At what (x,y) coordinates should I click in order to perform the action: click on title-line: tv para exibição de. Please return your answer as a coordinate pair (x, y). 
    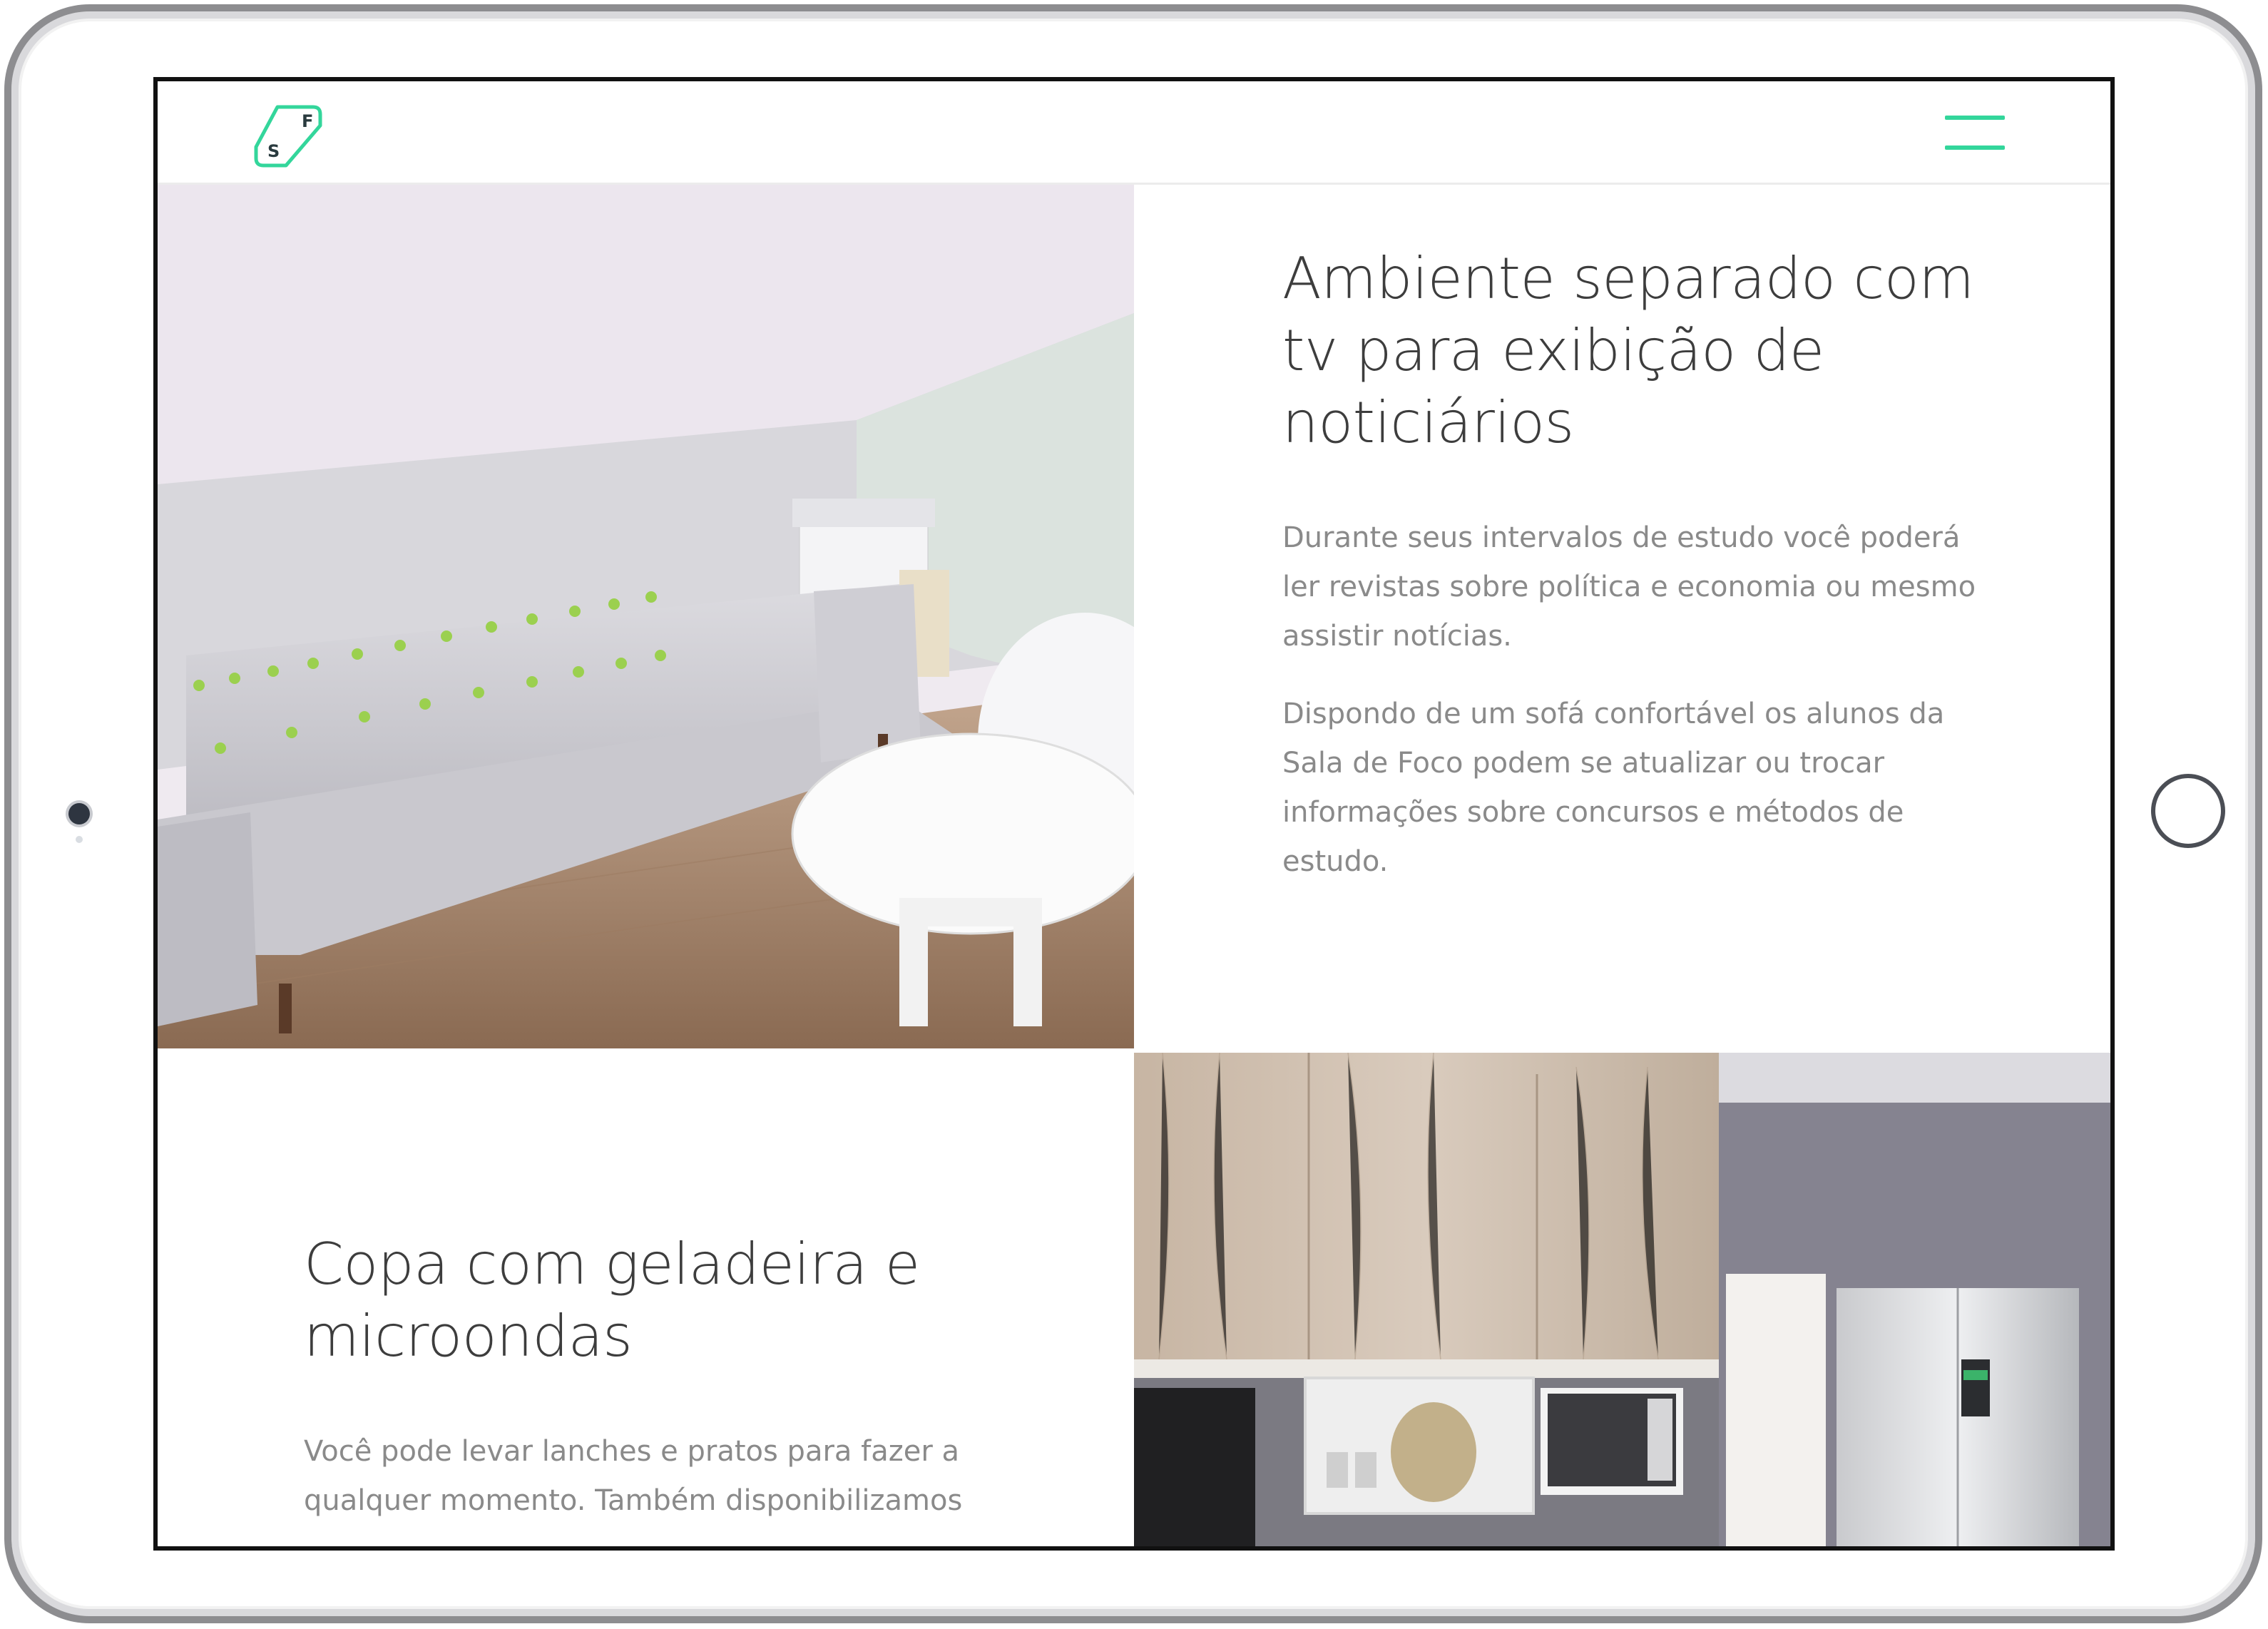
    Looking at the image, I should click on (1553, 350).